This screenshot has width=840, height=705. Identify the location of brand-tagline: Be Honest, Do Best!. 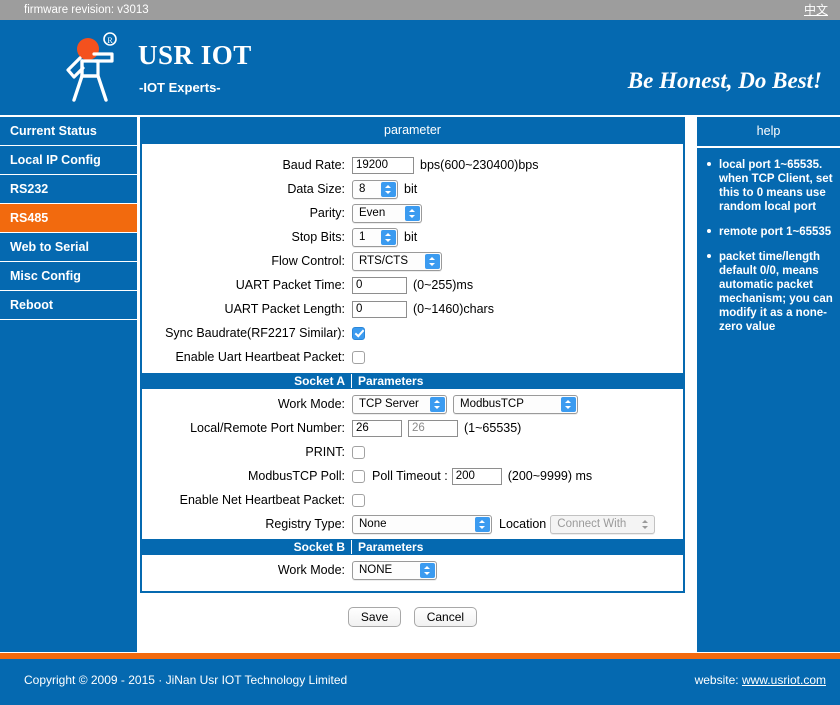
(724, 80).